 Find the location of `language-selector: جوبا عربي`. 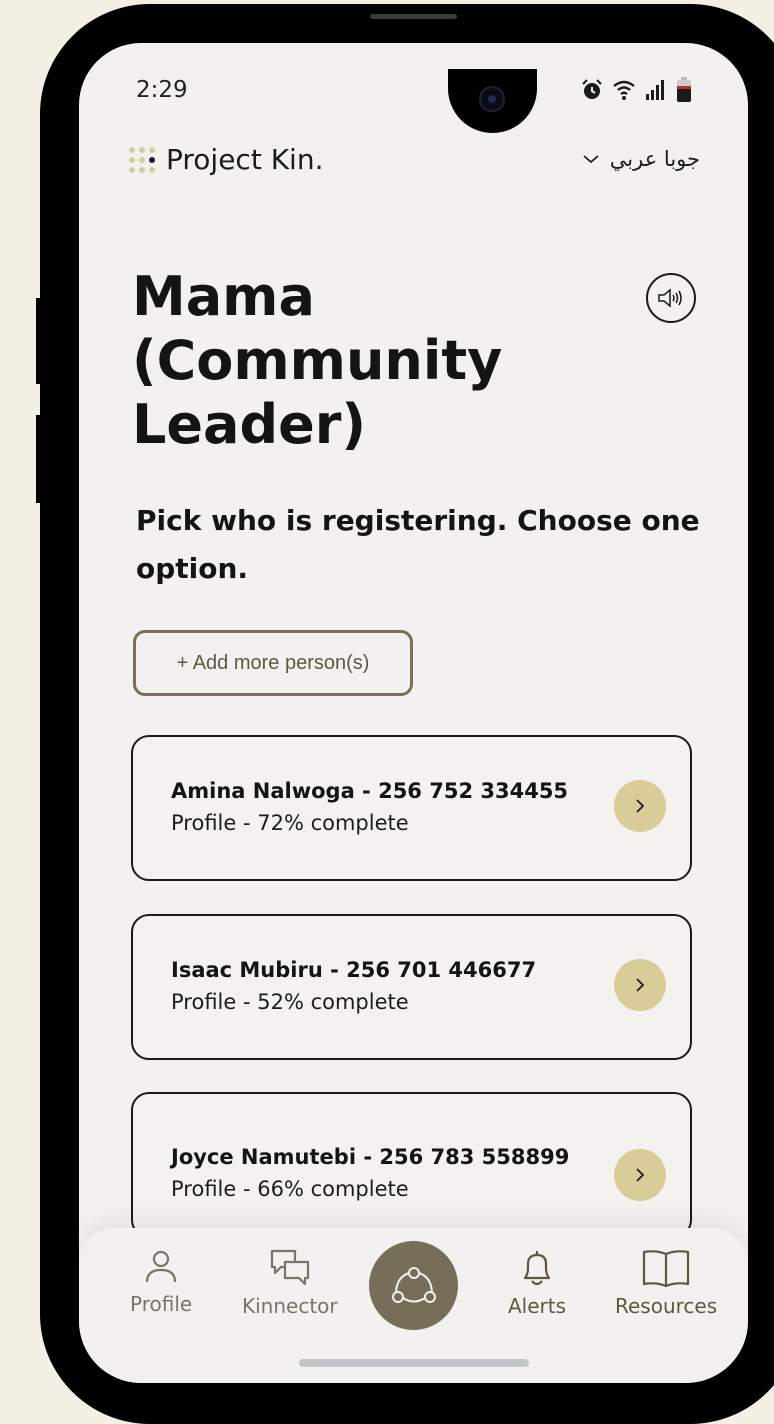

language-selector: جوبا عربي is located at coordinates (641, 159).